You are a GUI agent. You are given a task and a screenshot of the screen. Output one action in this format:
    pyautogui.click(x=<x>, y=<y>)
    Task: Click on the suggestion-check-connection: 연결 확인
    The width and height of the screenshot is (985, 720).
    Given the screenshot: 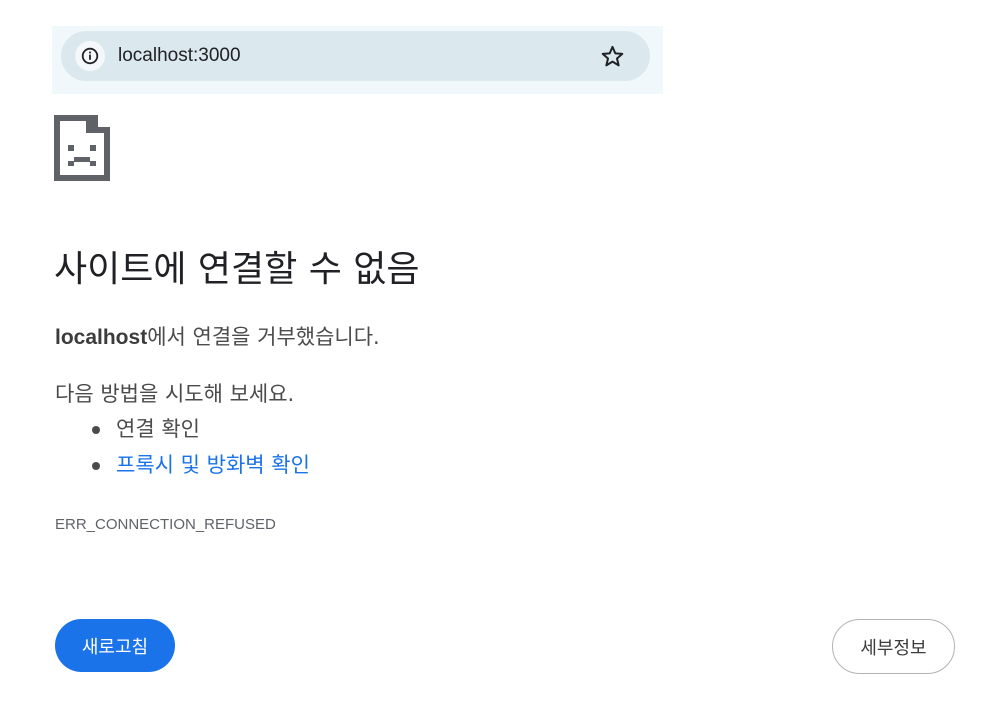 What is the action you would take?
    pyautogui.click(x=182, y=432)
    